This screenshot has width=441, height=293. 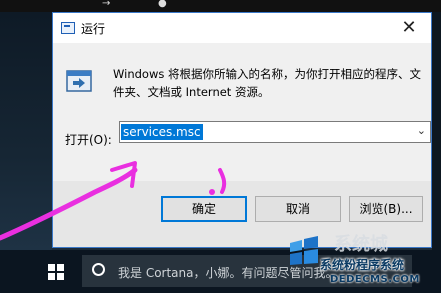 What do you see at coordinates (222, 181) in the screenshot?
I see `annotation-tick` at bounding box center [222, 181].